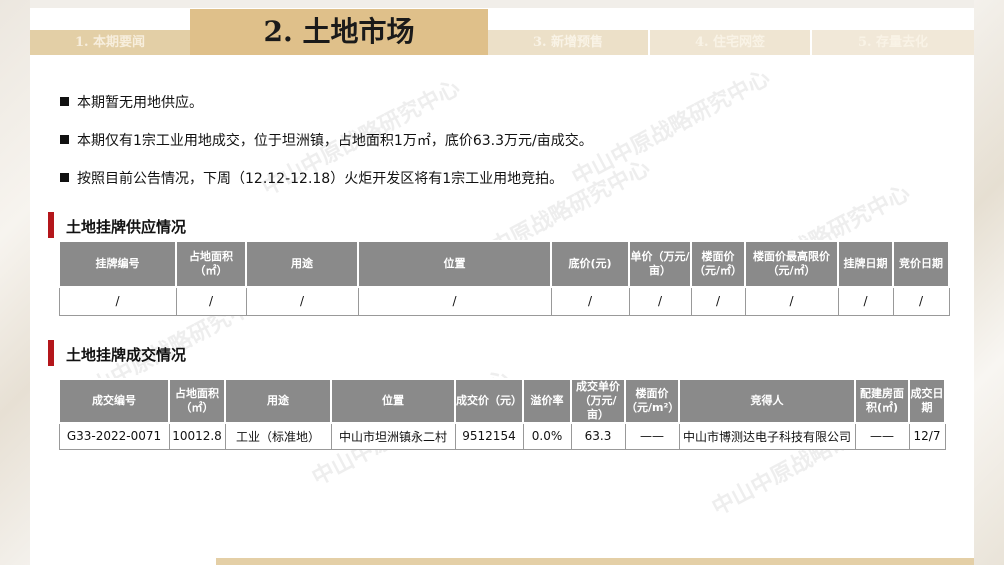 The width and height of the screenshot is (1004, 565). Describe the element at coordinates (126, 355) in the screenshot. I see `deal-section-title: 土地挂牌成交情况` at that location.